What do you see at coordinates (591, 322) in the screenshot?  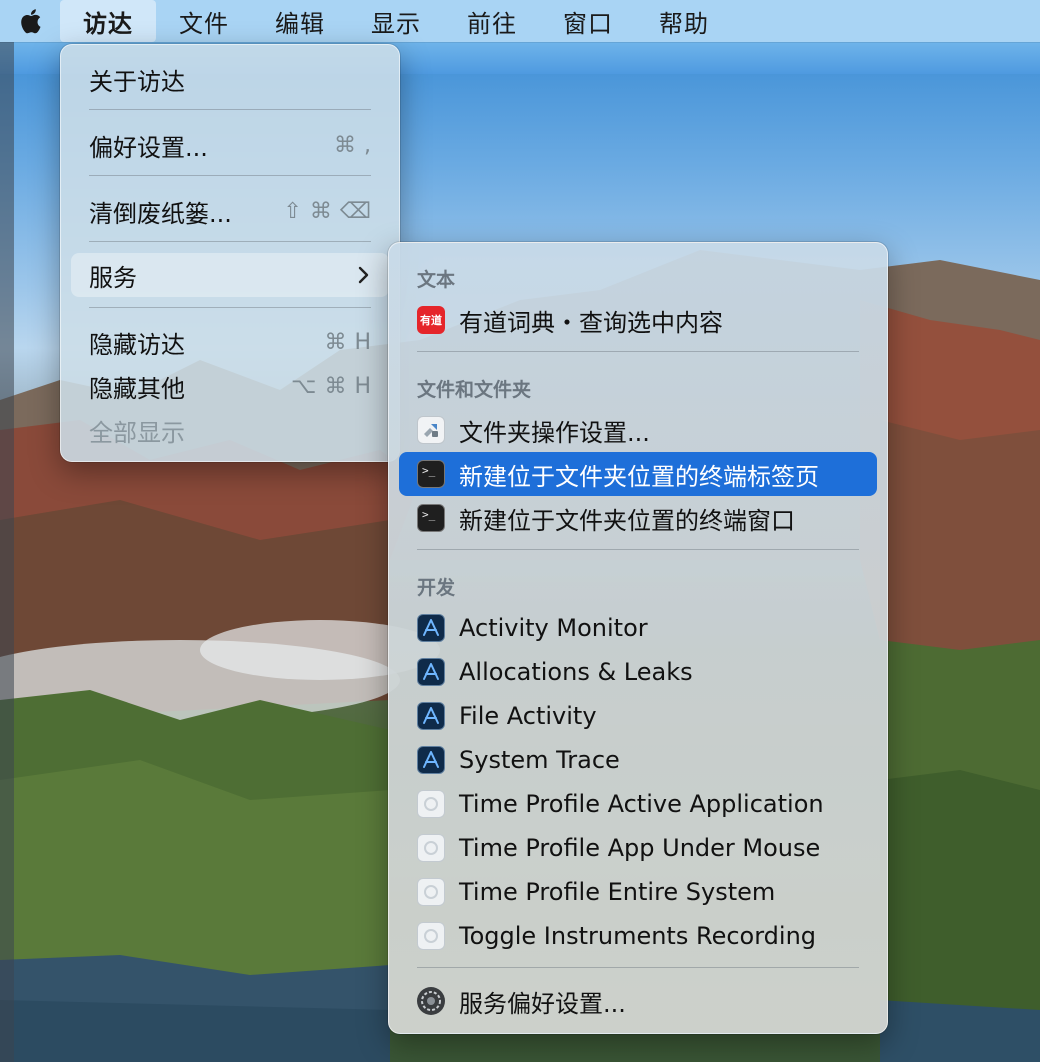 I see `menu-item-label: 有道词典・查询选中内容` at bounding box center [591, 322].